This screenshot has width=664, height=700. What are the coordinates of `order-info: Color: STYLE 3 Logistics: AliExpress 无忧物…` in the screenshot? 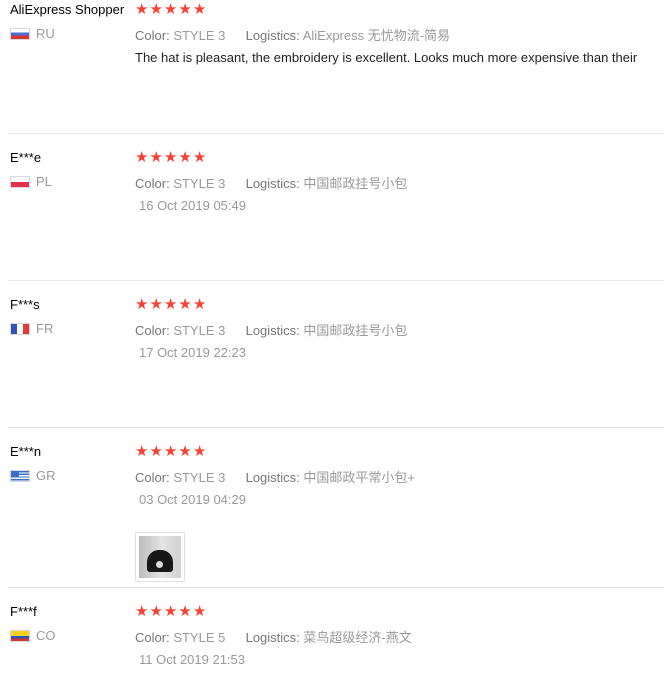 It's located at (292, 34).